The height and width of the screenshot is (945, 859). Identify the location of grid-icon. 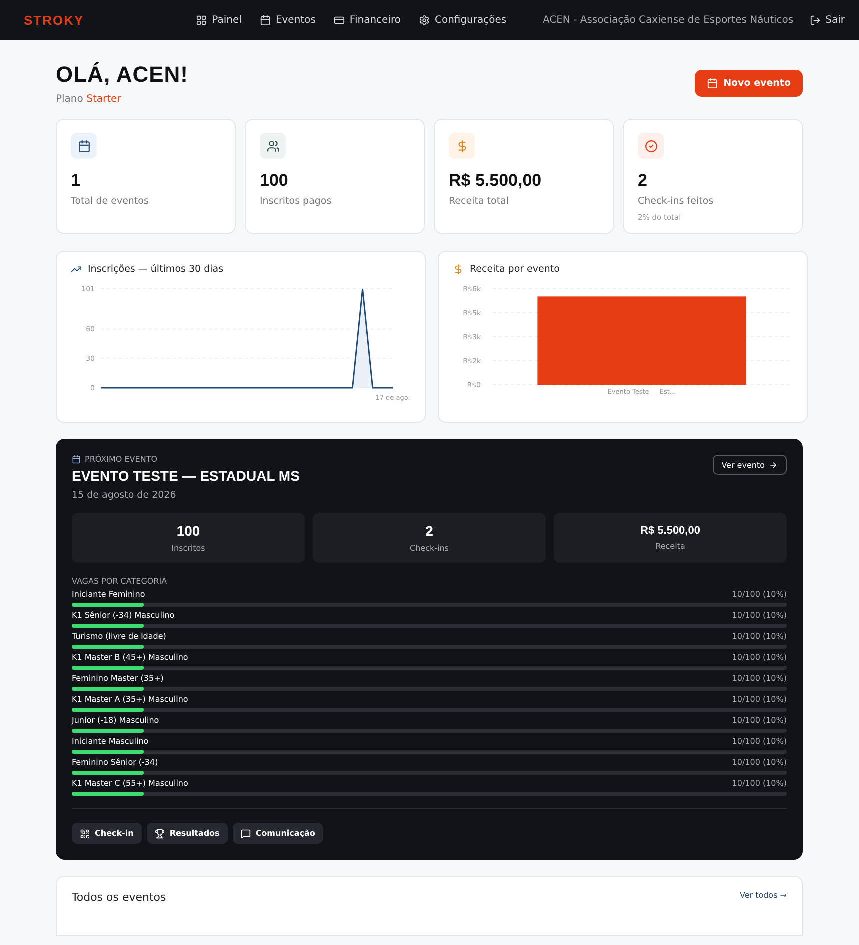
(202, 20).